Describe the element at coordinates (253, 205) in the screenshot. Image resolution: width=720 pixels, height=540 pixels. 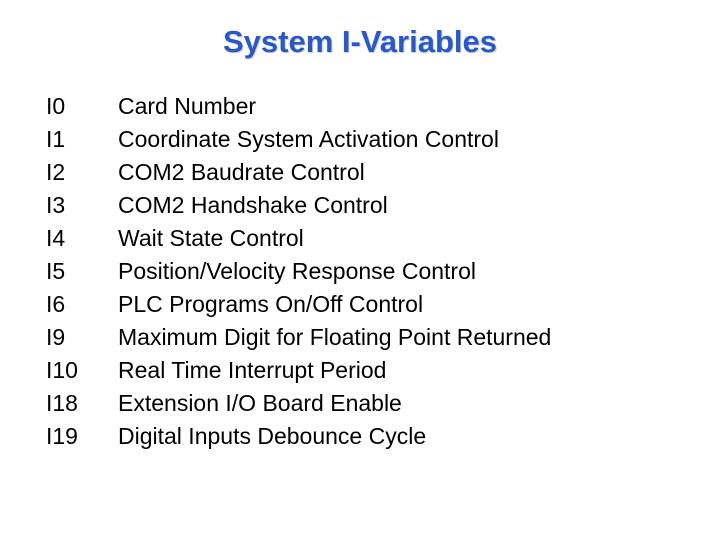
I see `variable-description: COM2 Handshake Control` at that location.